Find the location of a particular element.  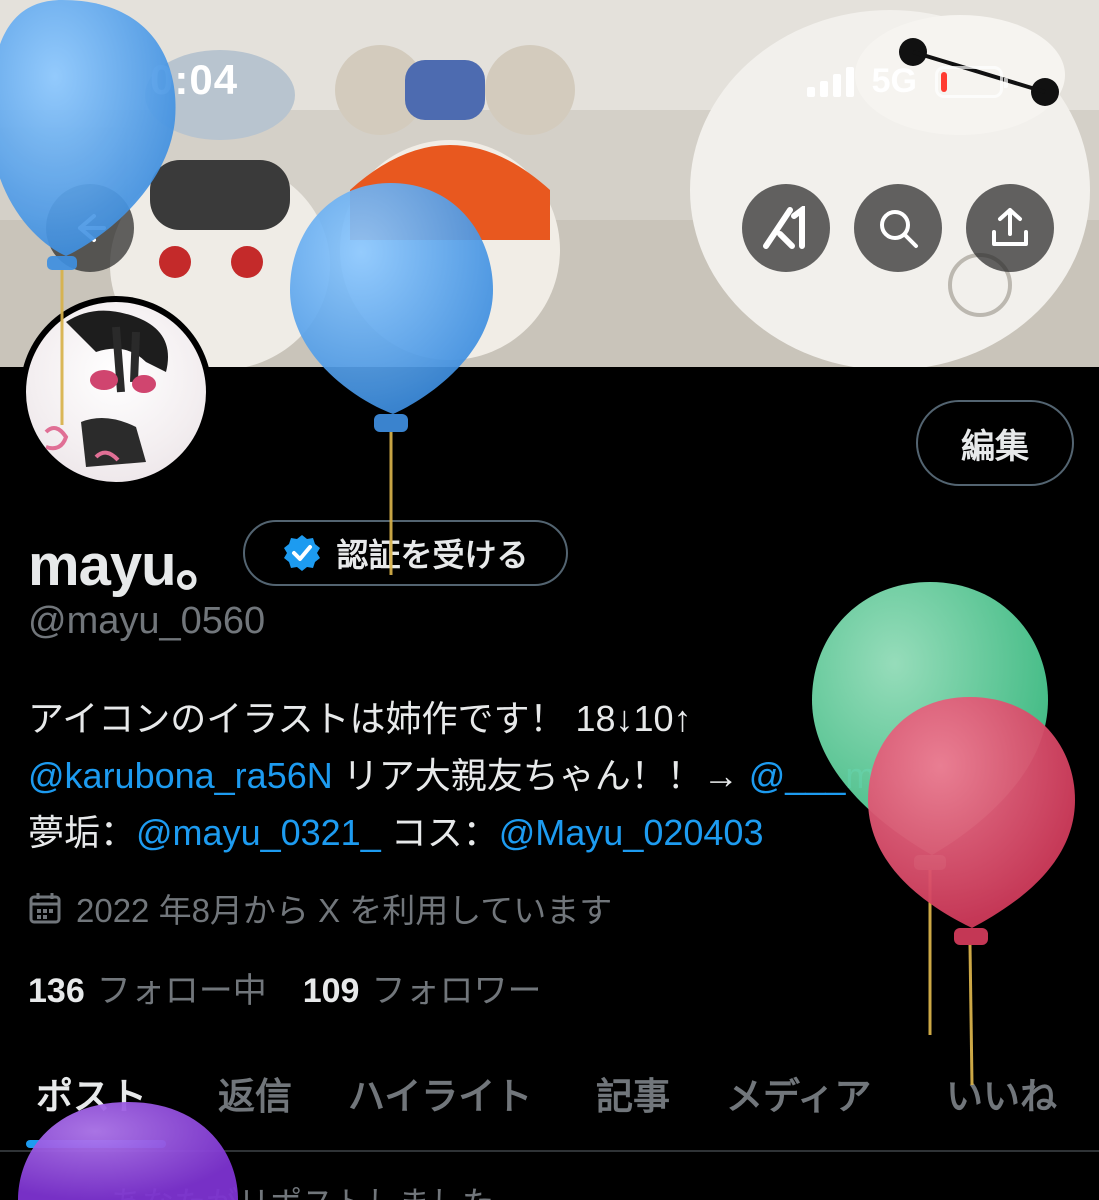

following-link: 136 フォロー中 is located at coordinates (147, 987).